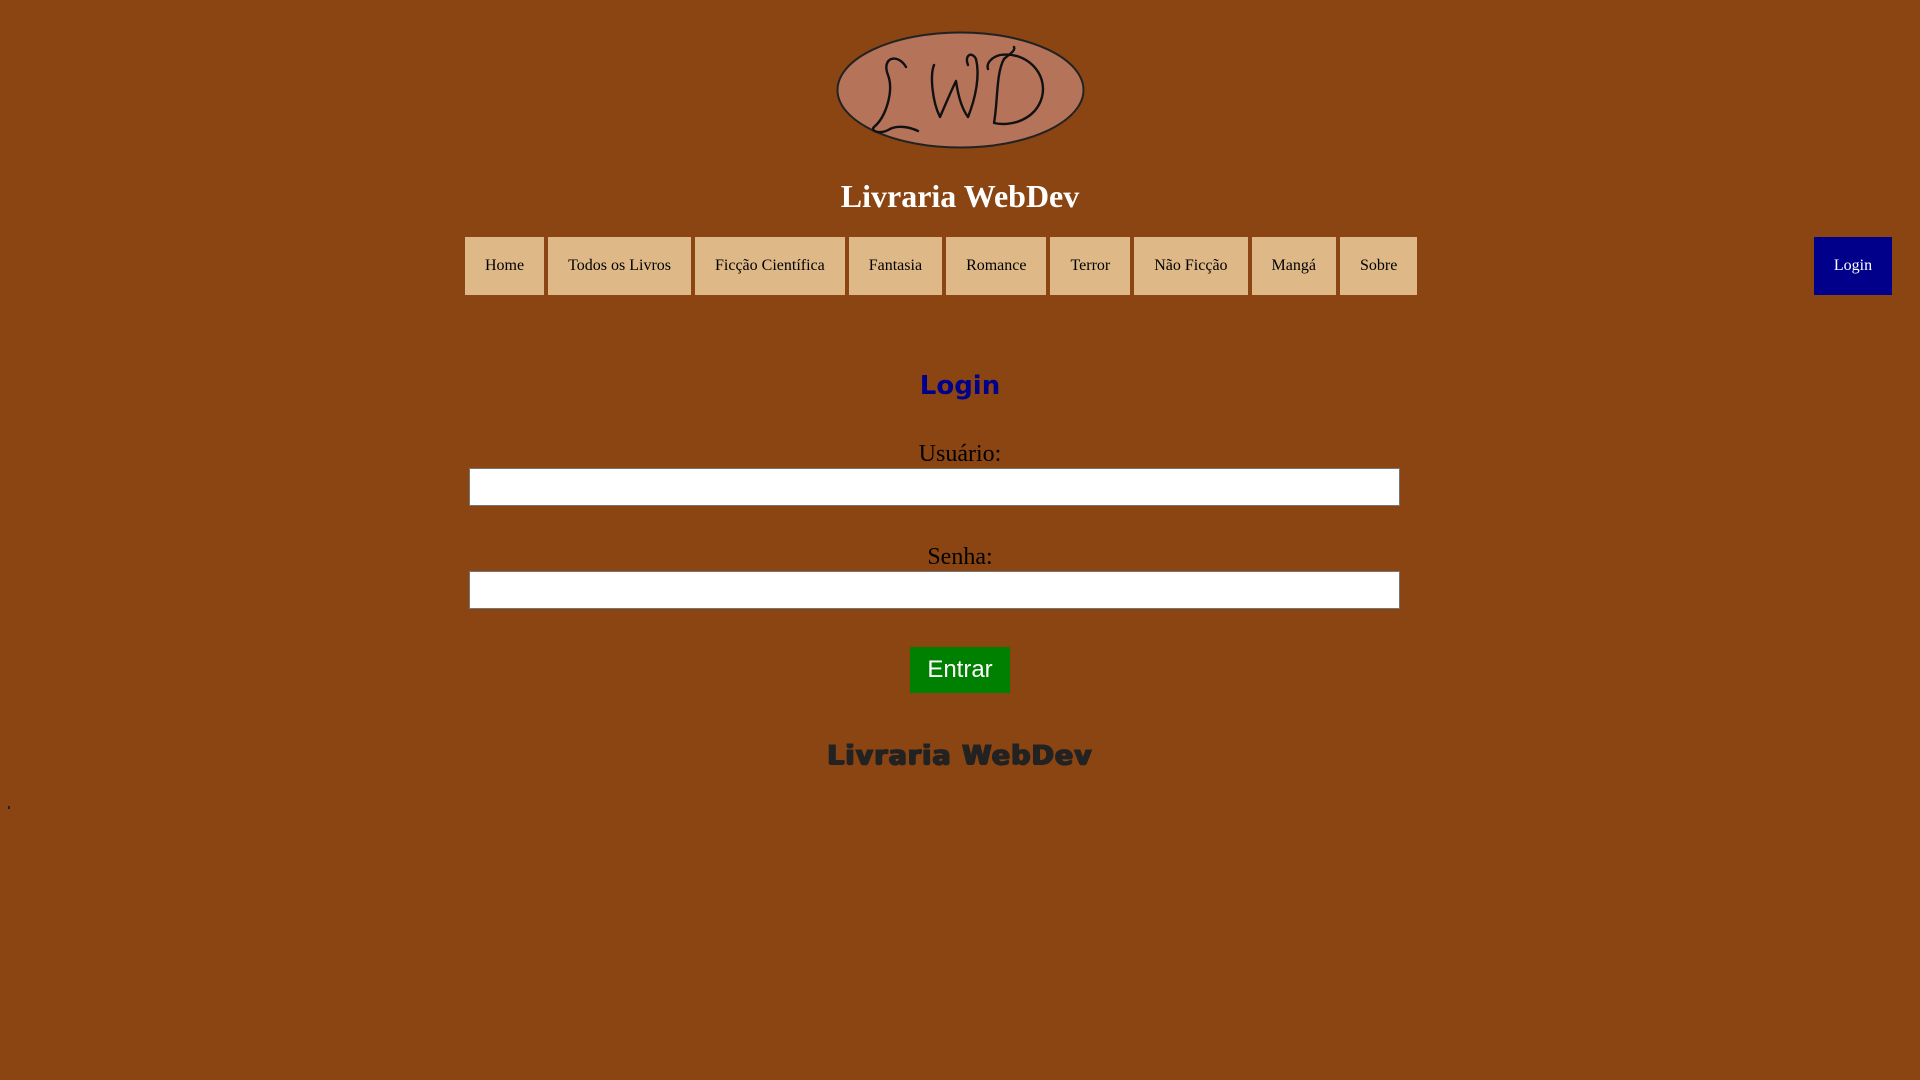 Image resolution: width=1920 pixels, height=1080 pixels. I want to click on nav-item-todos-os-livros: Todos os Livros, so click(619, 266).